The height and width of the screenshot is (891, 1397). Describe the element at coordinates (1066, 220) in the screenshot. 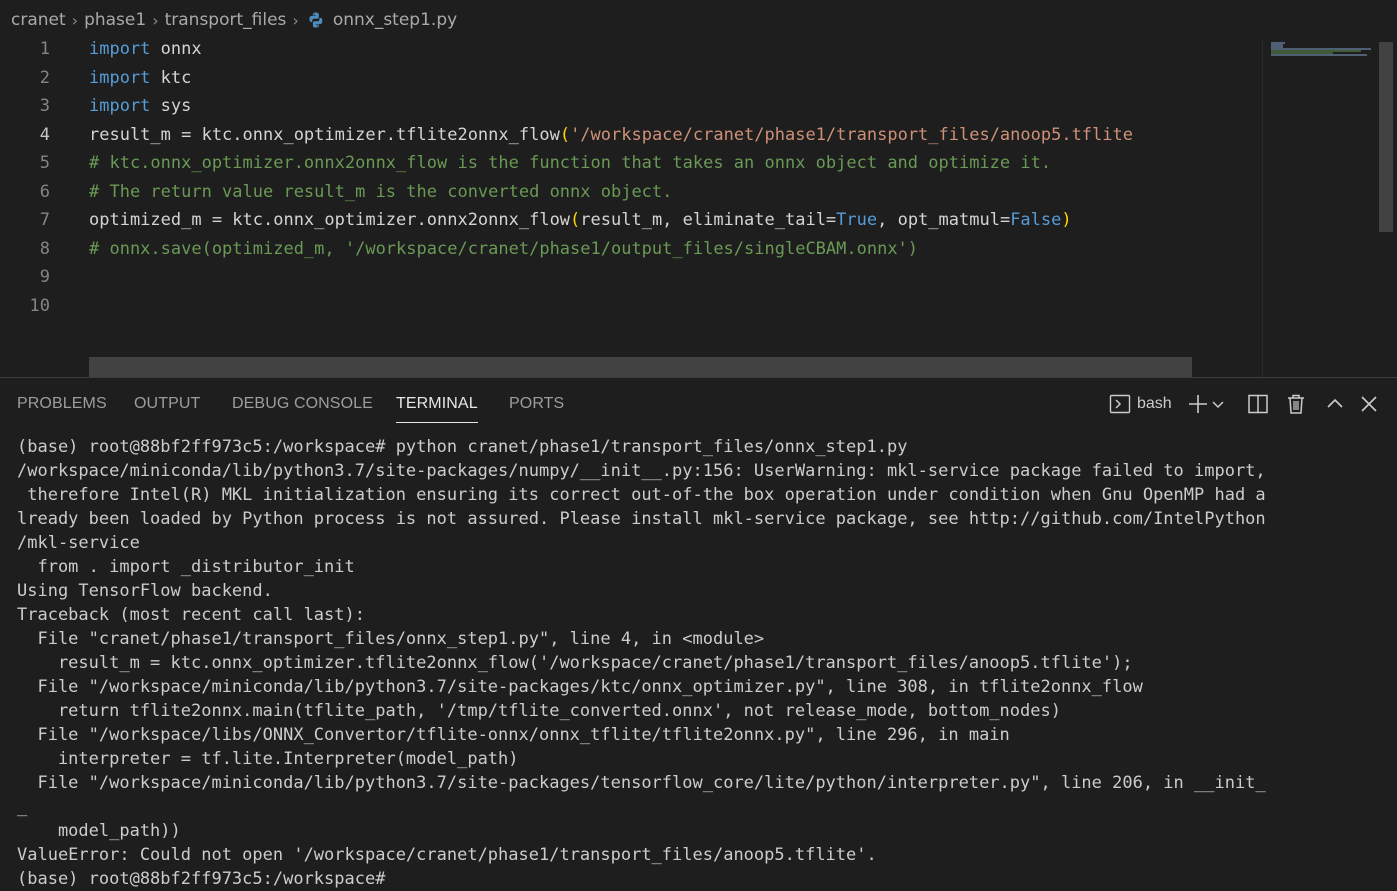

I see `code-token: )` at that location.